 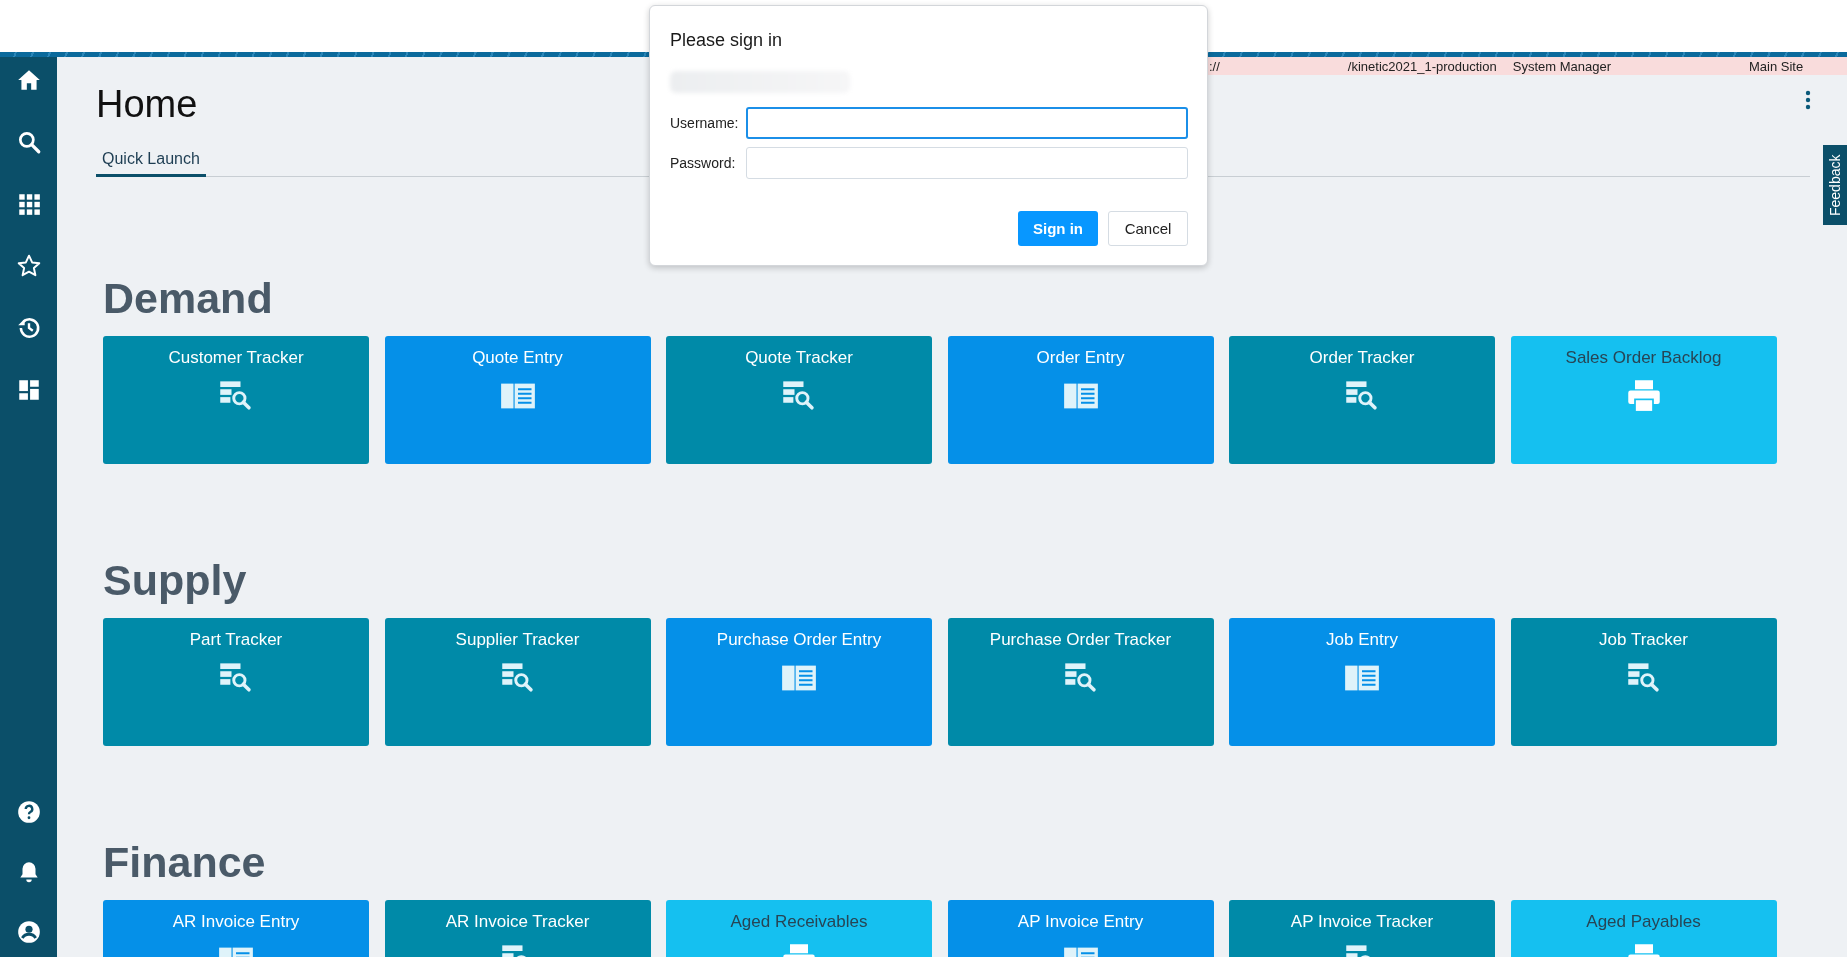 What do you see at coordinates (236, 358) in the screenshot?
I see `tile-label: Customer Tracker` at bounding box center [236, 358].